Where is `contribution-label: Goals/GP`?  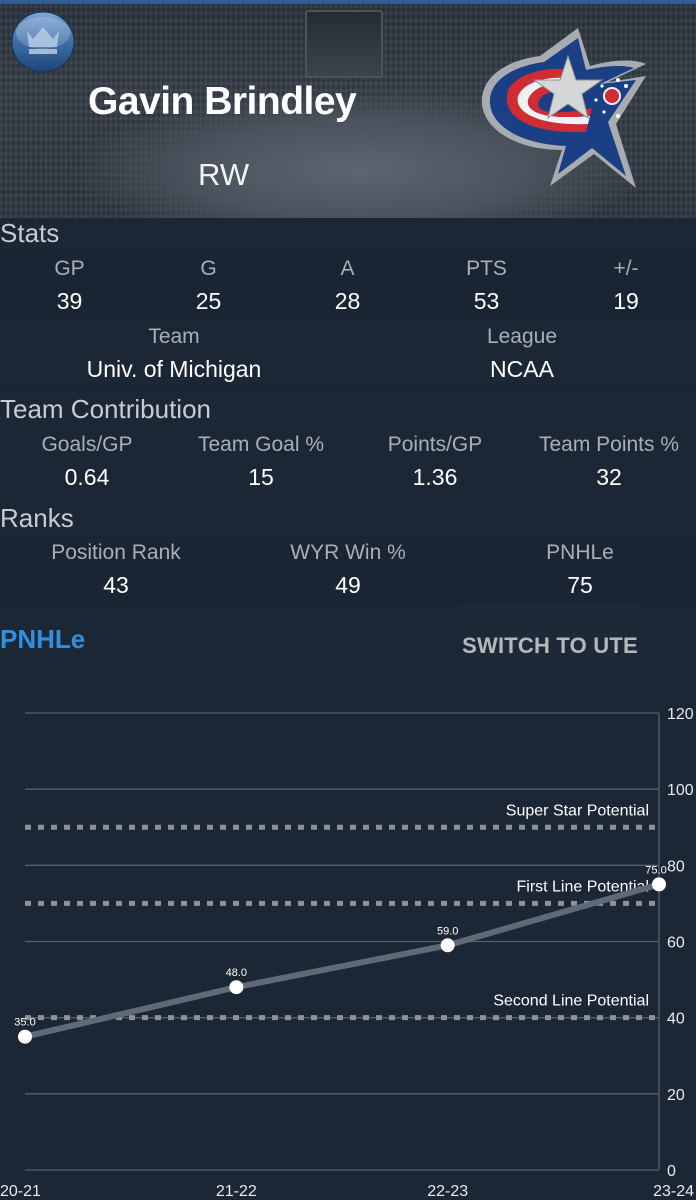 contribution-label: Goals/GP is located at coordinates (87, 444).